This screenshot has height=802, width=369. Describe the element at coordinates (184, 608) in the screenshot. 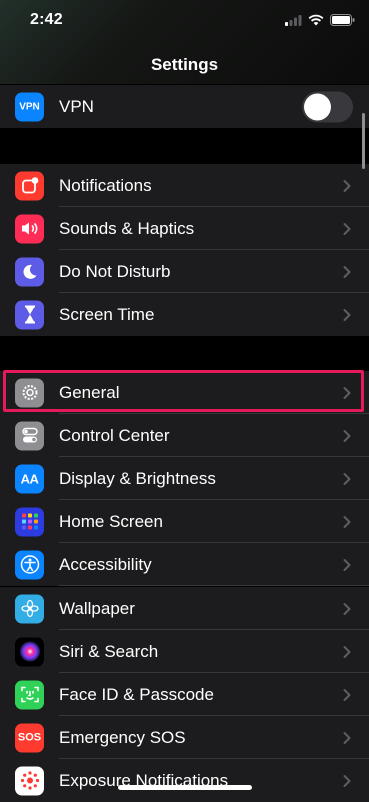

I see `settings-item-wallpaper: Wallpaper` at that location.